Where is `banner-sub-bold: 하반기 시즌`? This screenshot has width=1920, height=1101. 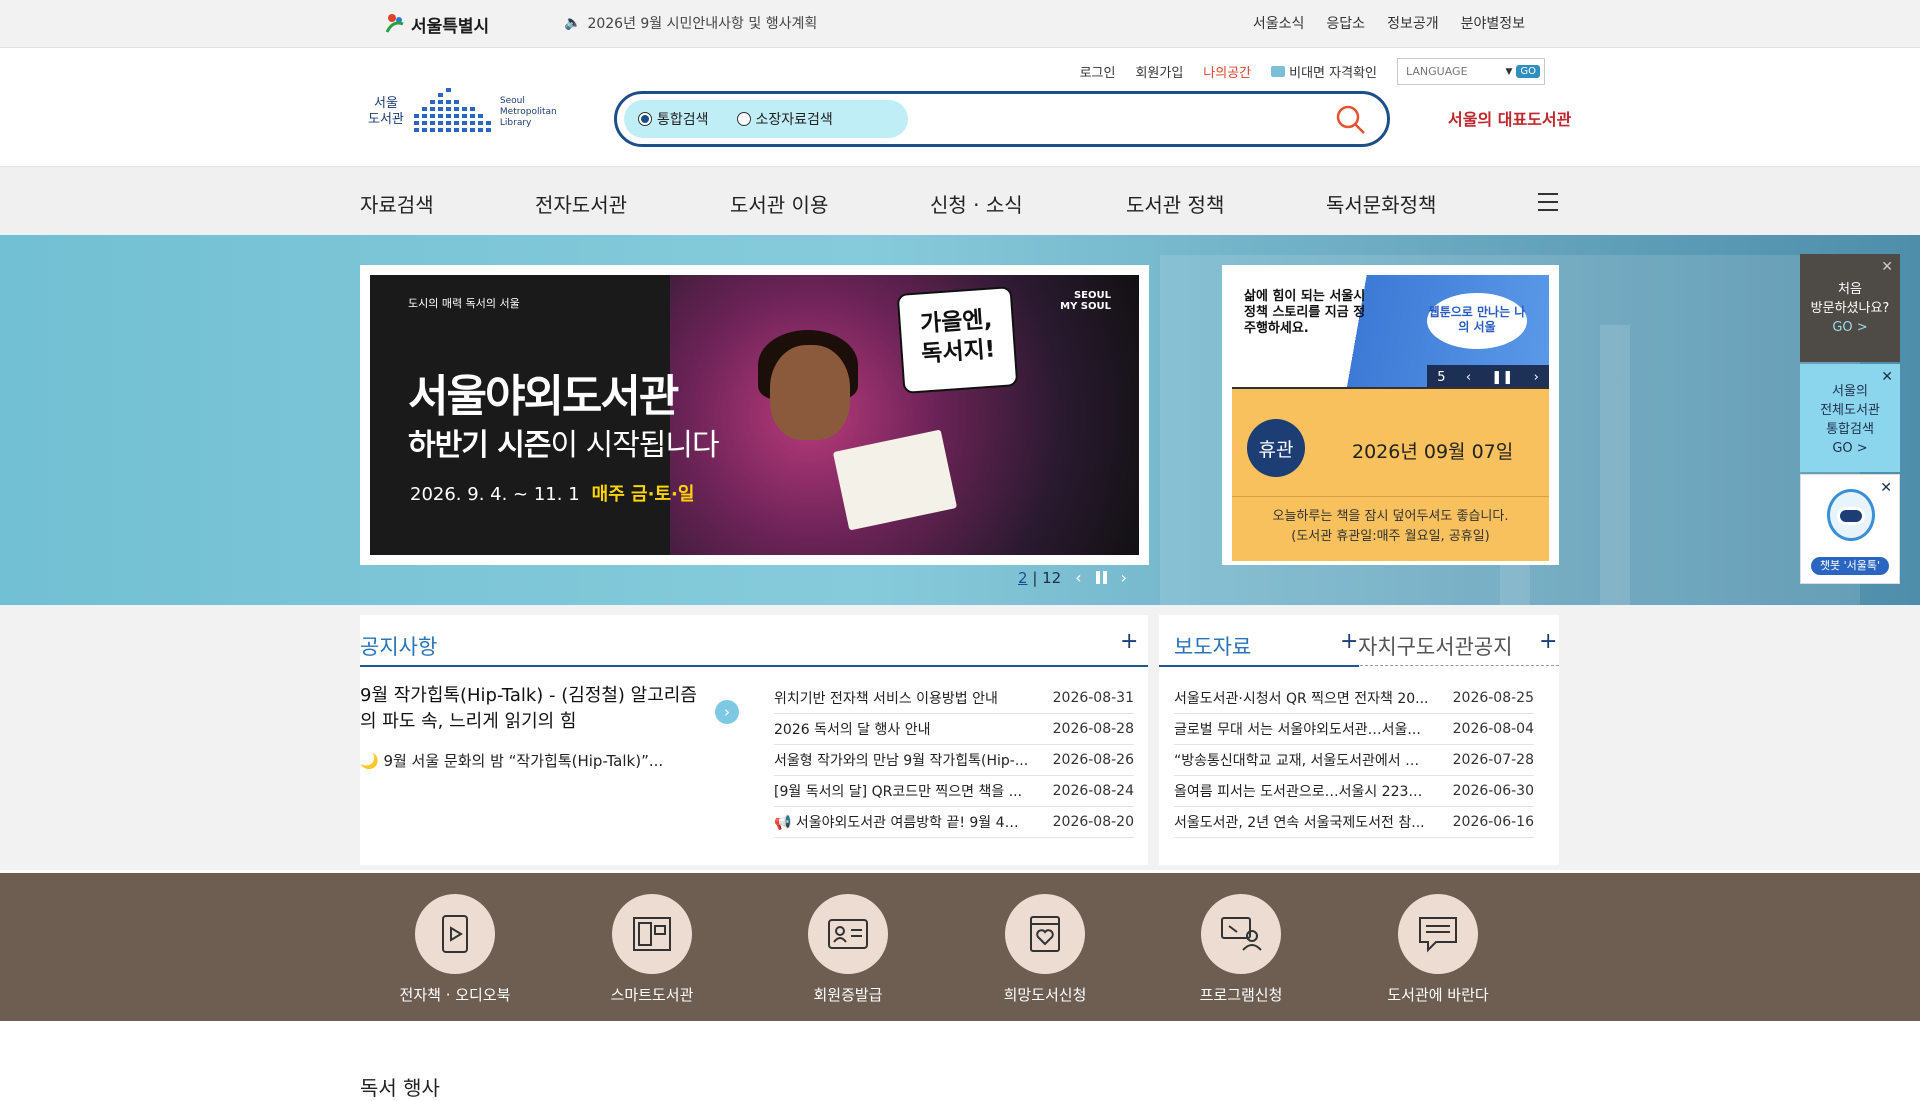
banner-sub-bold: 하반기 시즌 is located at coordinates (479, 445).